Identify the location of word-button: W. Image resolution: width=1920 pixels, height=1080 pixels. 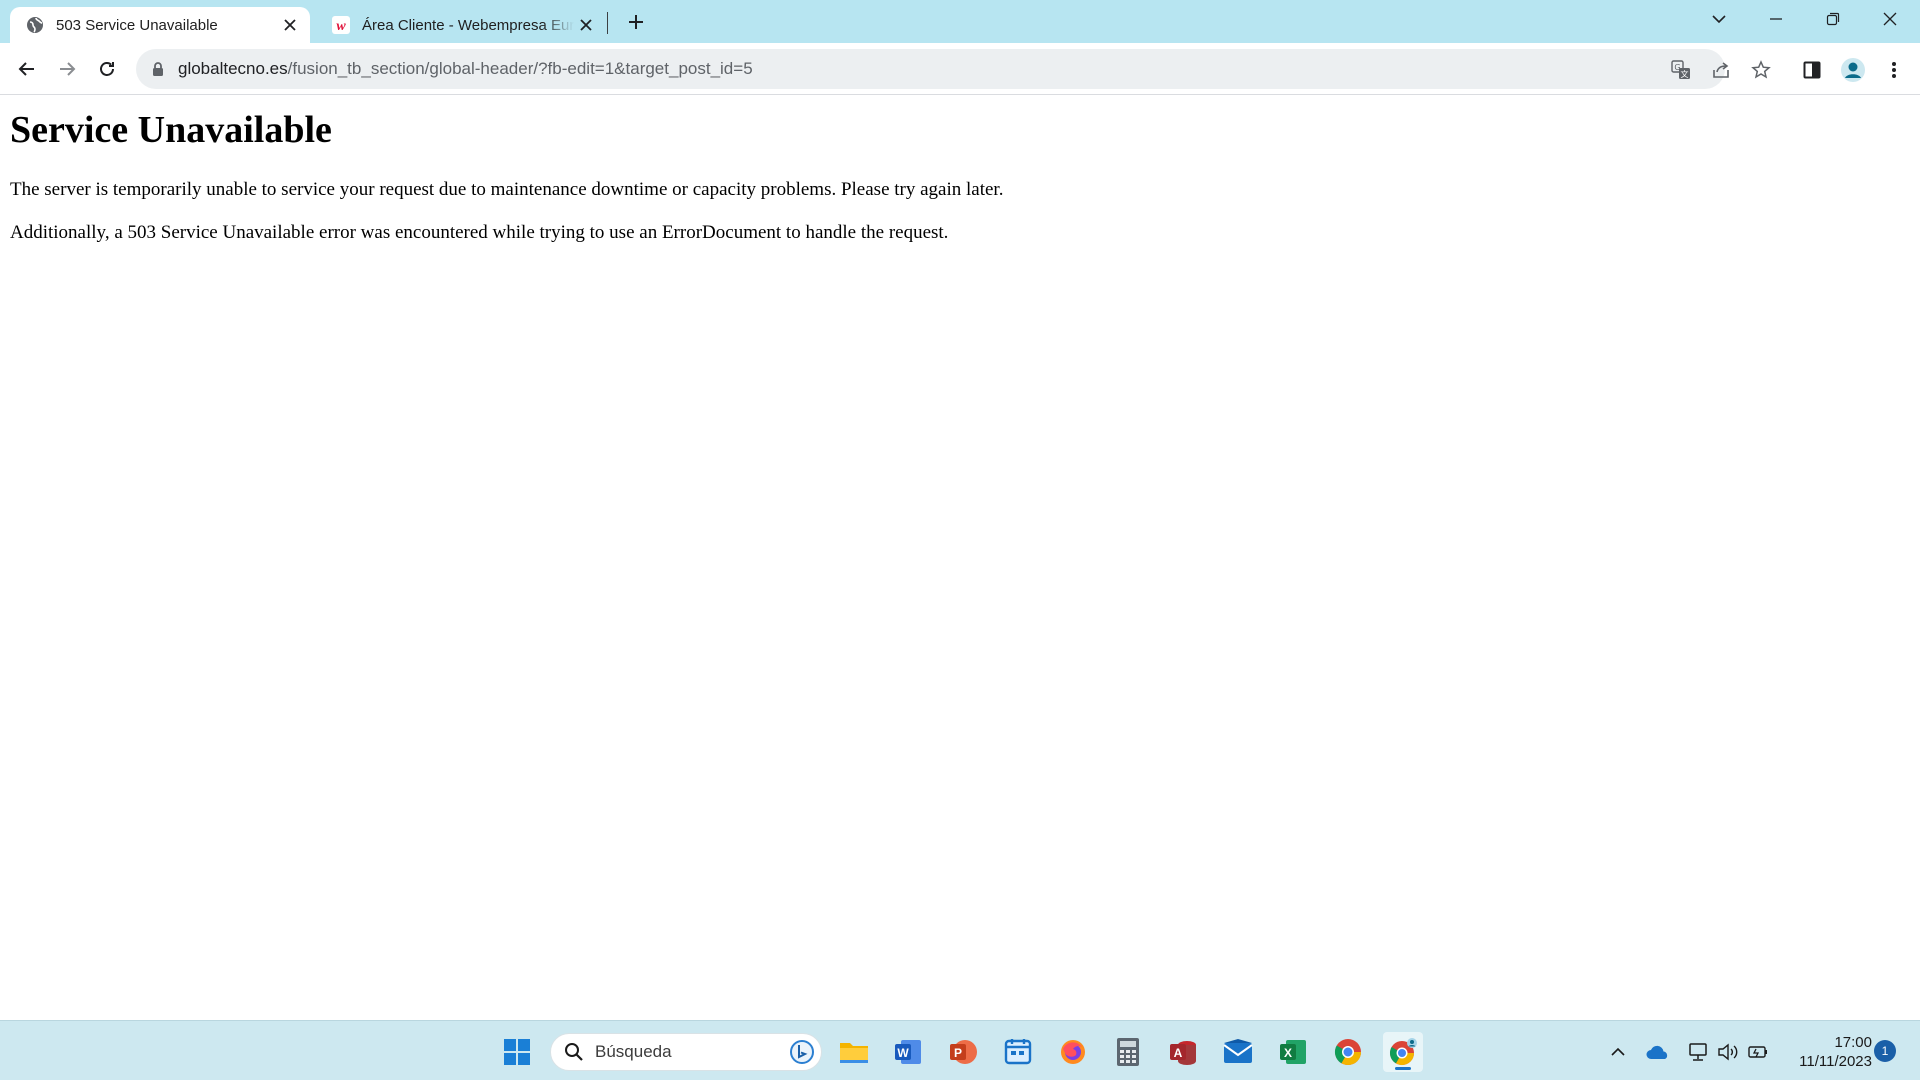
(908, 1052).